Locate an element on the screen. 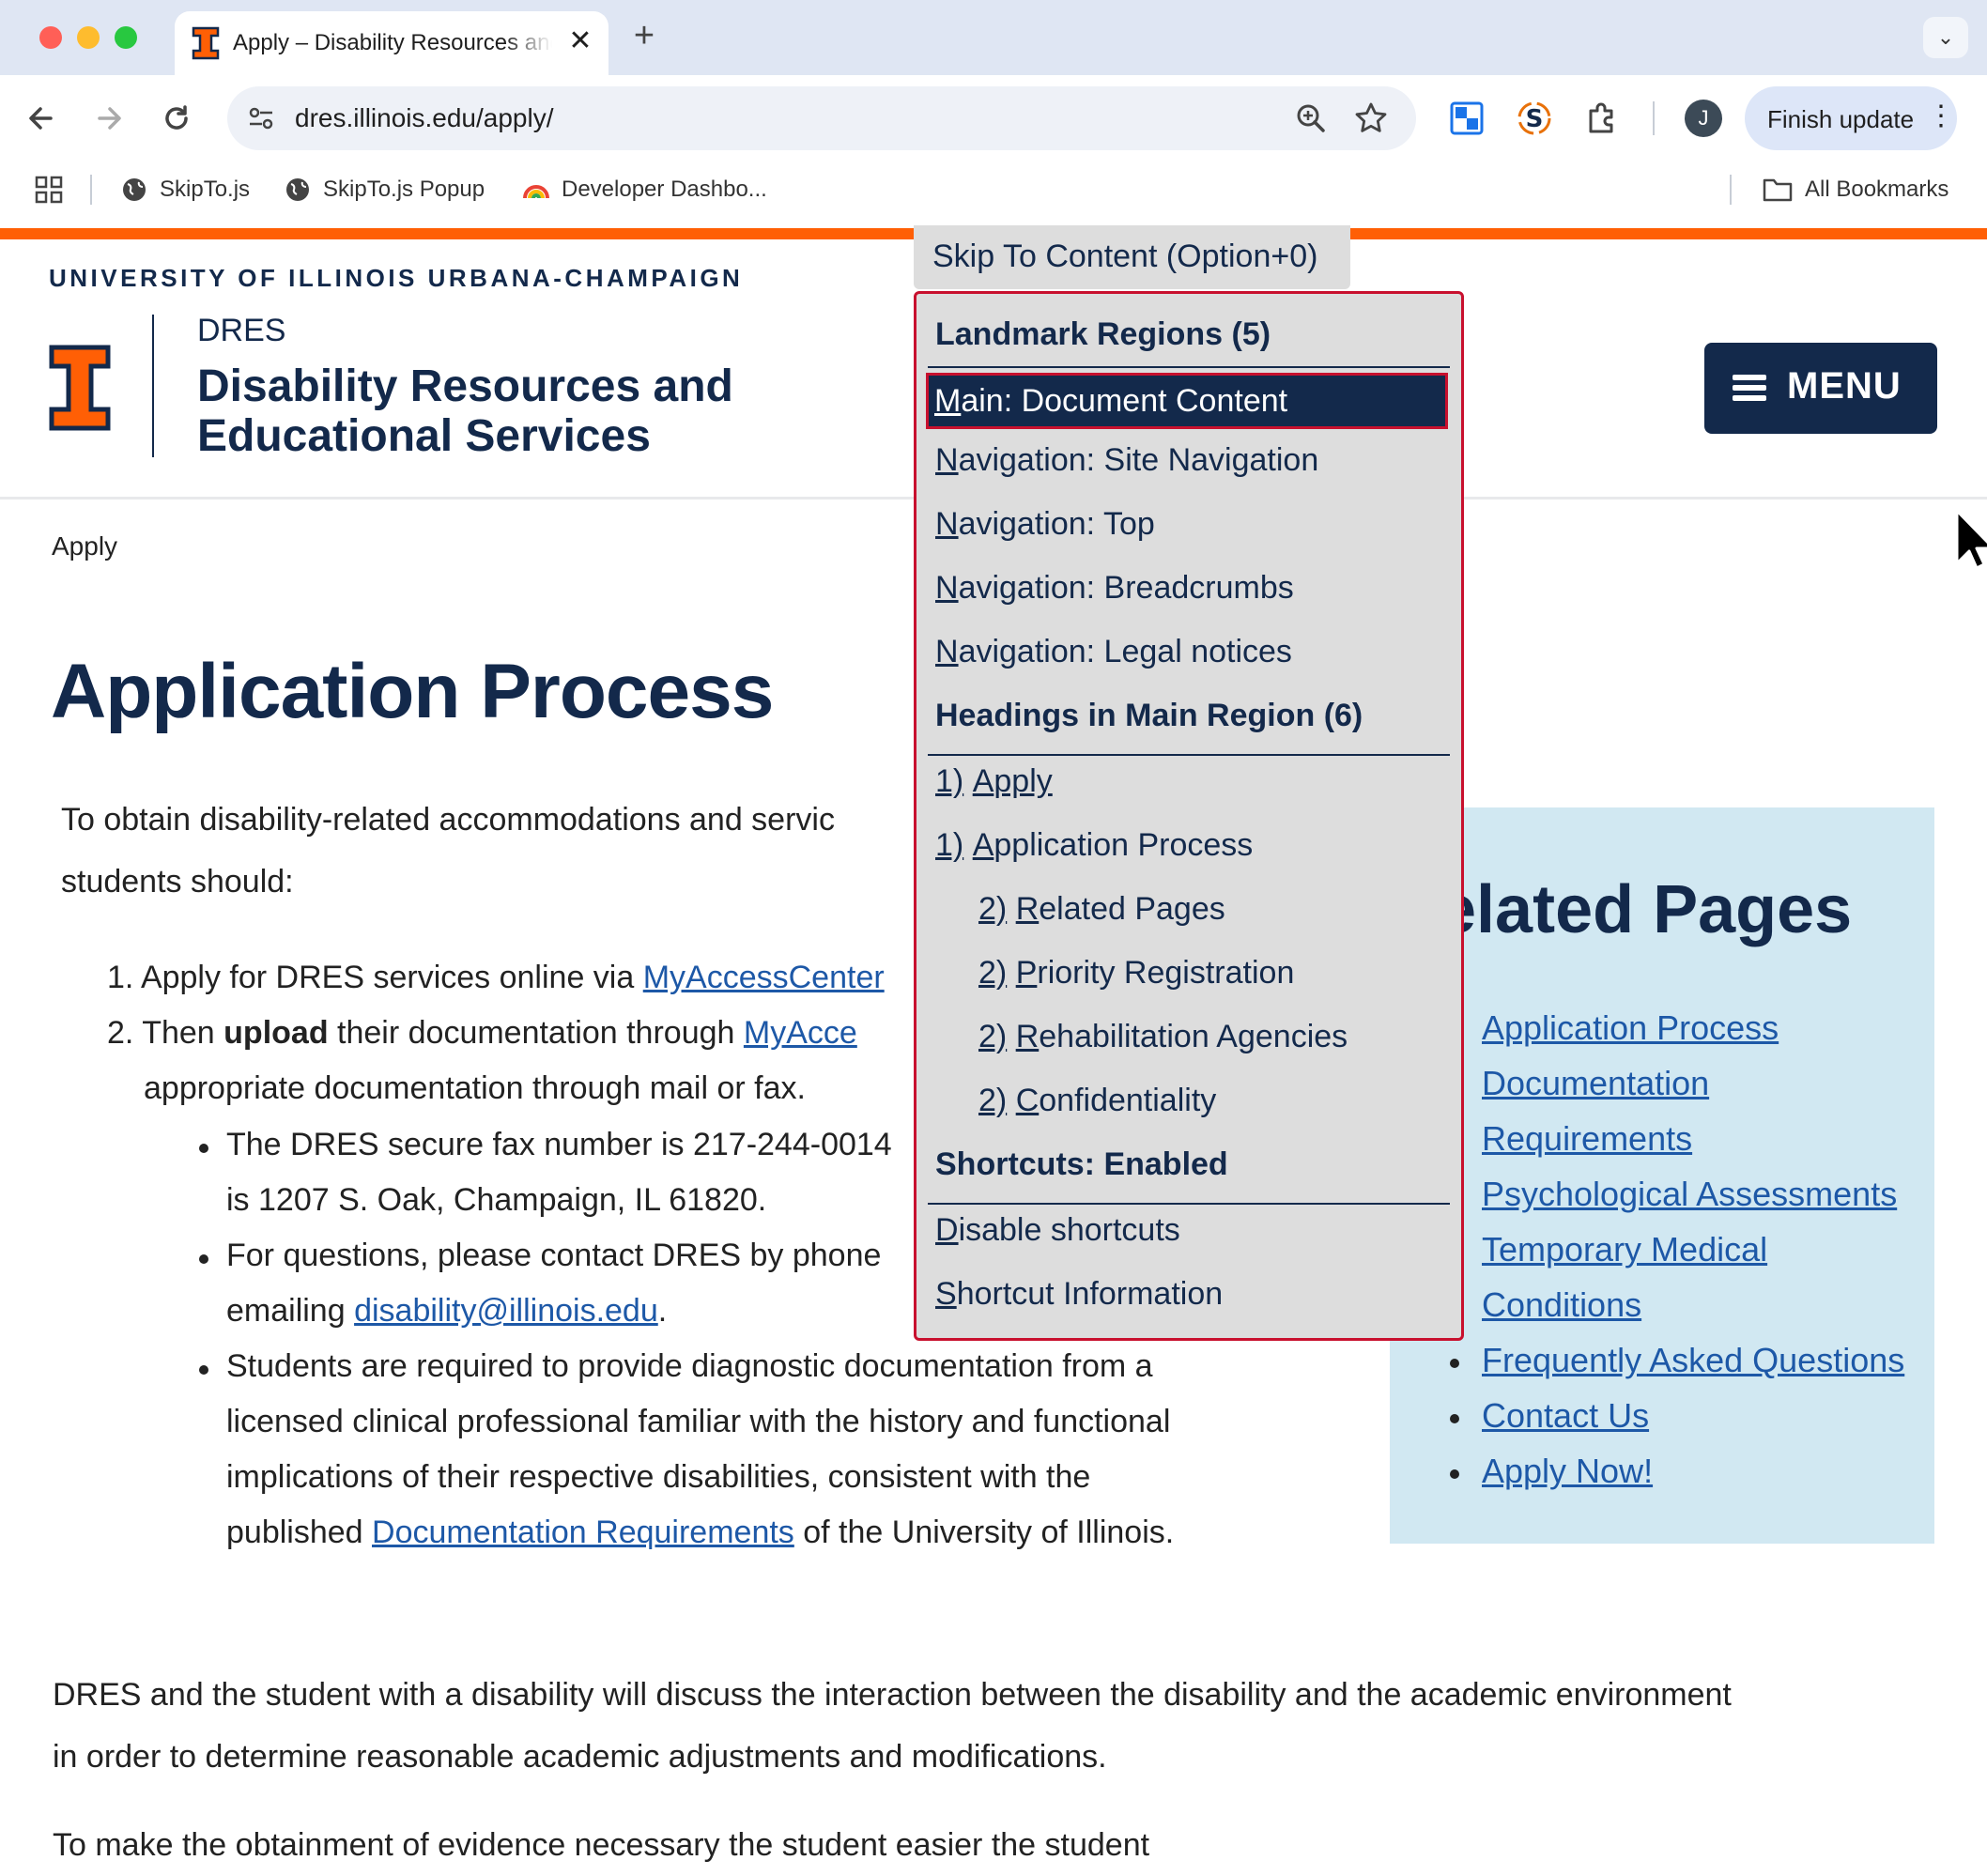  related-link-faq: Frequently Asked Questions is located at coordinates (1693, 1360).